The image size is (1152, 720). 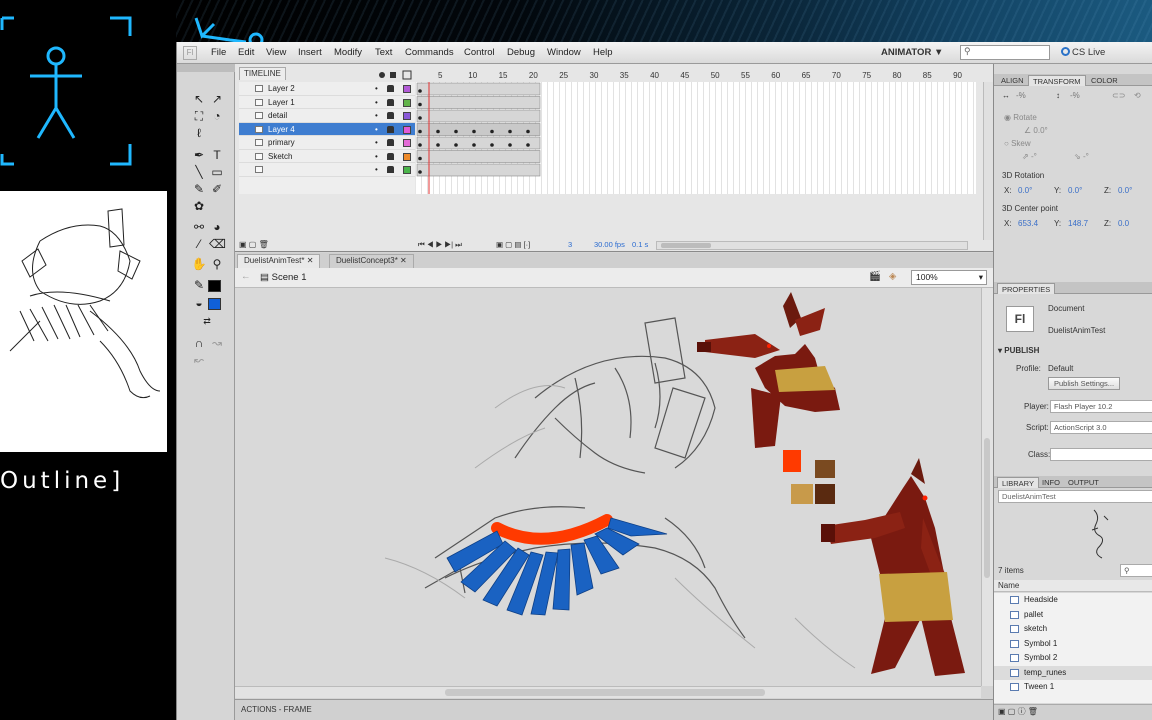 What do you see at coordinates (987, 487) in the screenshot?
I see `stage-vscroll` at bounding box center [987, 487].